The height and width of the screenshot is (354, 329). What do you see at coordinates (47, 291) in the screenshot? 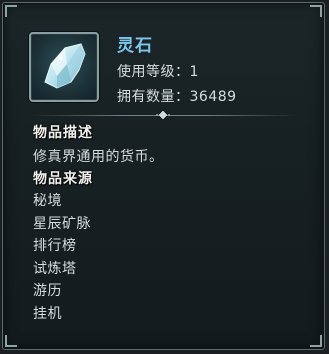
I see `source-item: 游历` at bounding box center [47, 291].